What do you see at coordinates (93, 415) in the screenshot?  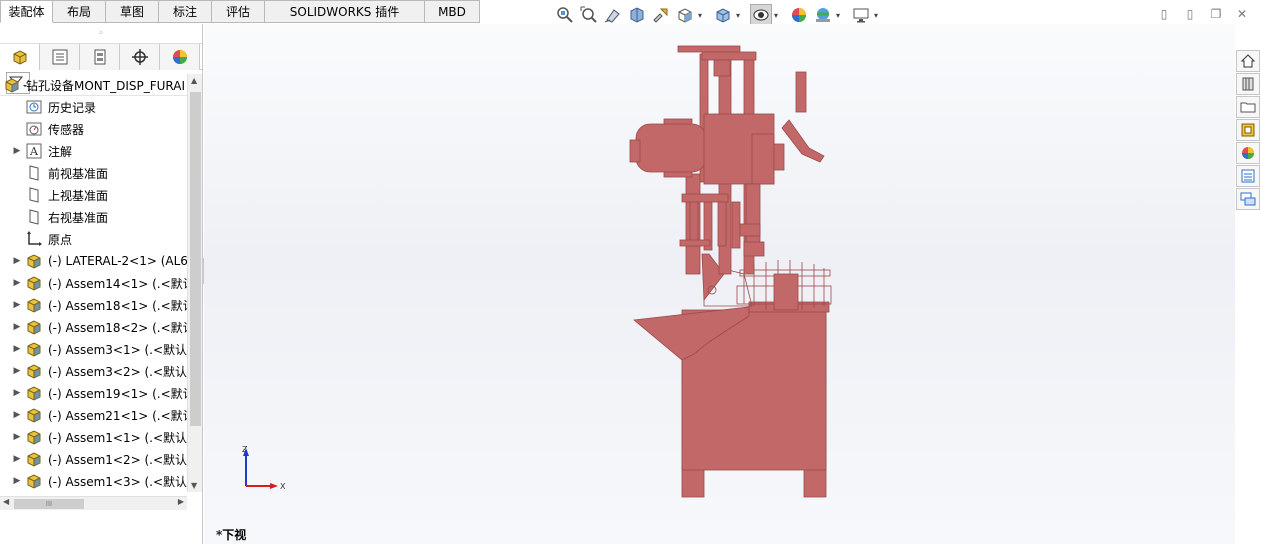 I see `tree-item-component: ▶ (-) Assem21<1> (.<默认` at bounding box center [93, 415].